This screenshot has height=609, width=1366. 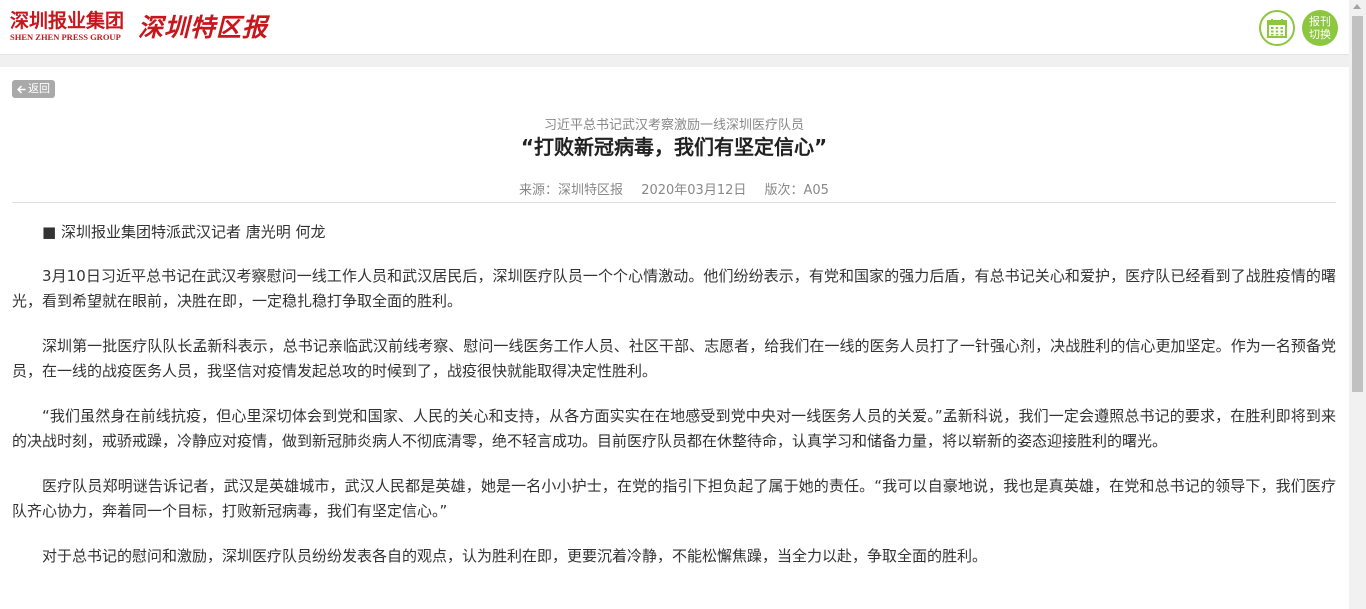 I want to click on scrollbar-thumb, so click(x=1357, y=204).